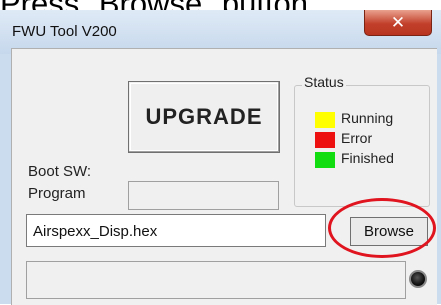  Describe the element at coordinates (357, 138) in the screenshot. I see `status-error-label: Error` at that location.